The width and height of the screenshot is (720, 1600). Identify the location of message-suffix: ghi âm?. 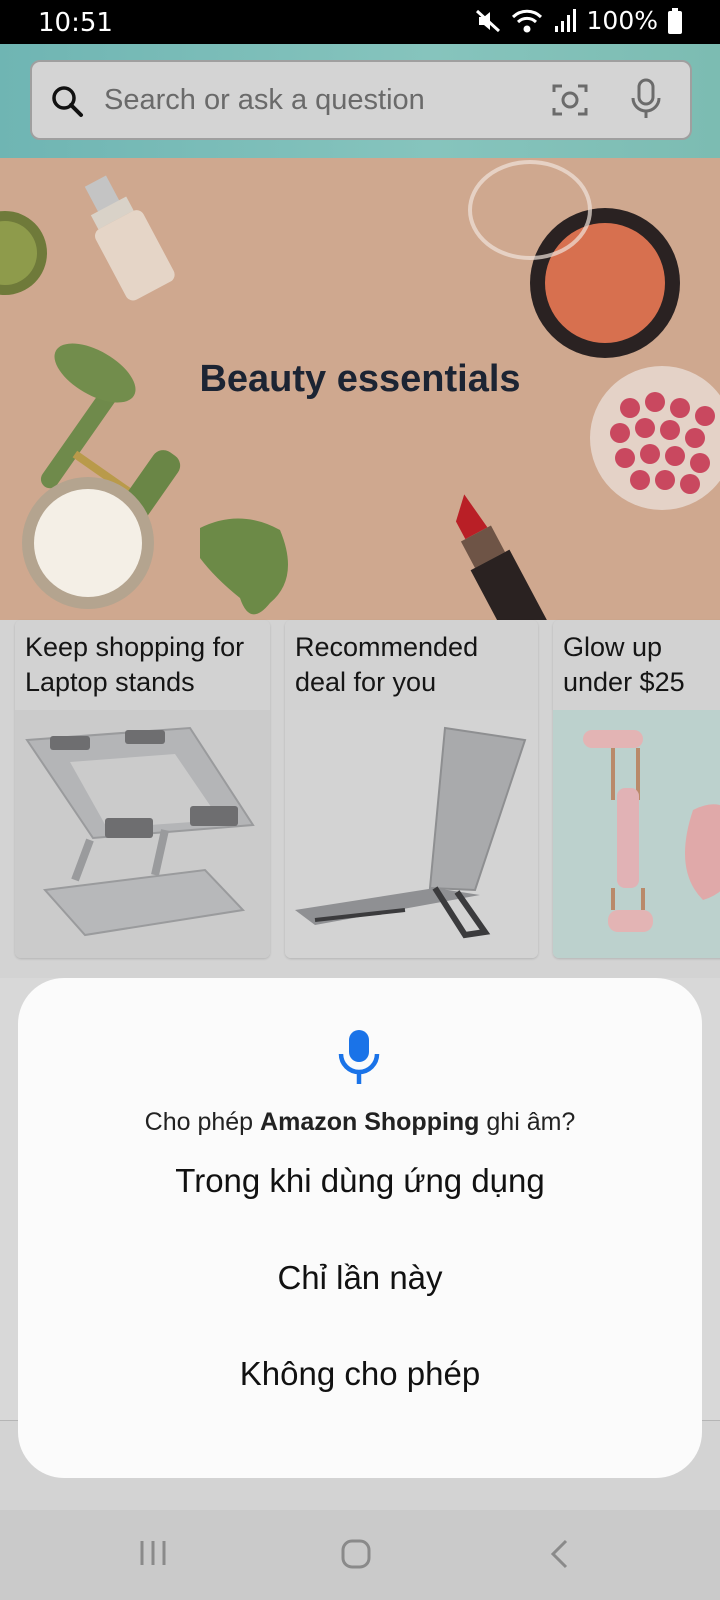
(527, 1122).